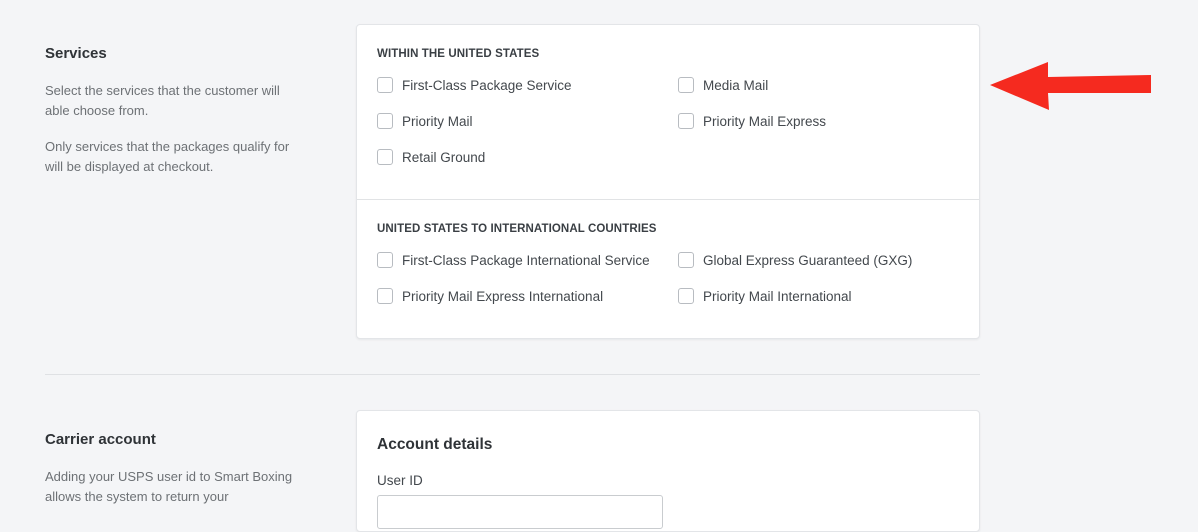  Describe the element at coordinates (444, 157) in the screenshot. I see `option-label: Retail Ground` at that location.